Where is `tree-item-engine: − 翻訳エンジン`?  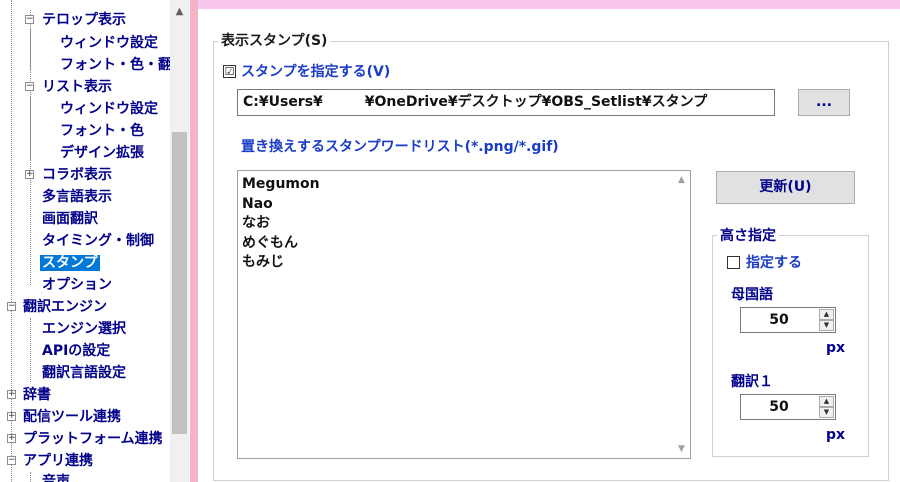 tree-item-engine: − 翻訳エンジン is located at coordinates (57, 307).